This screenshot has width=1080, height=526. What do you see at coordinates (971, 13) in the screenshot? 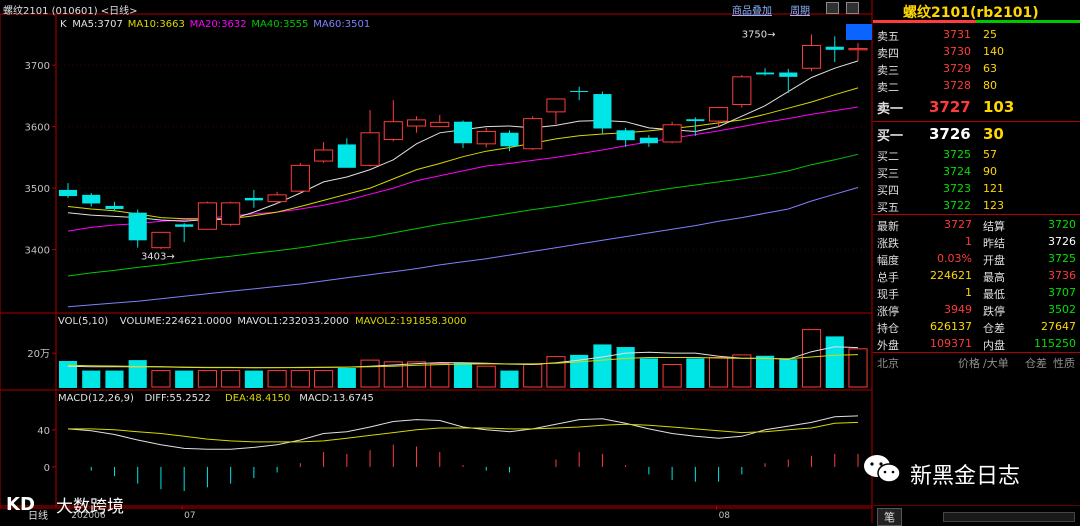
I see `quote-title: 螺纹2101(rb2101)` at bounding box center [971, 13].